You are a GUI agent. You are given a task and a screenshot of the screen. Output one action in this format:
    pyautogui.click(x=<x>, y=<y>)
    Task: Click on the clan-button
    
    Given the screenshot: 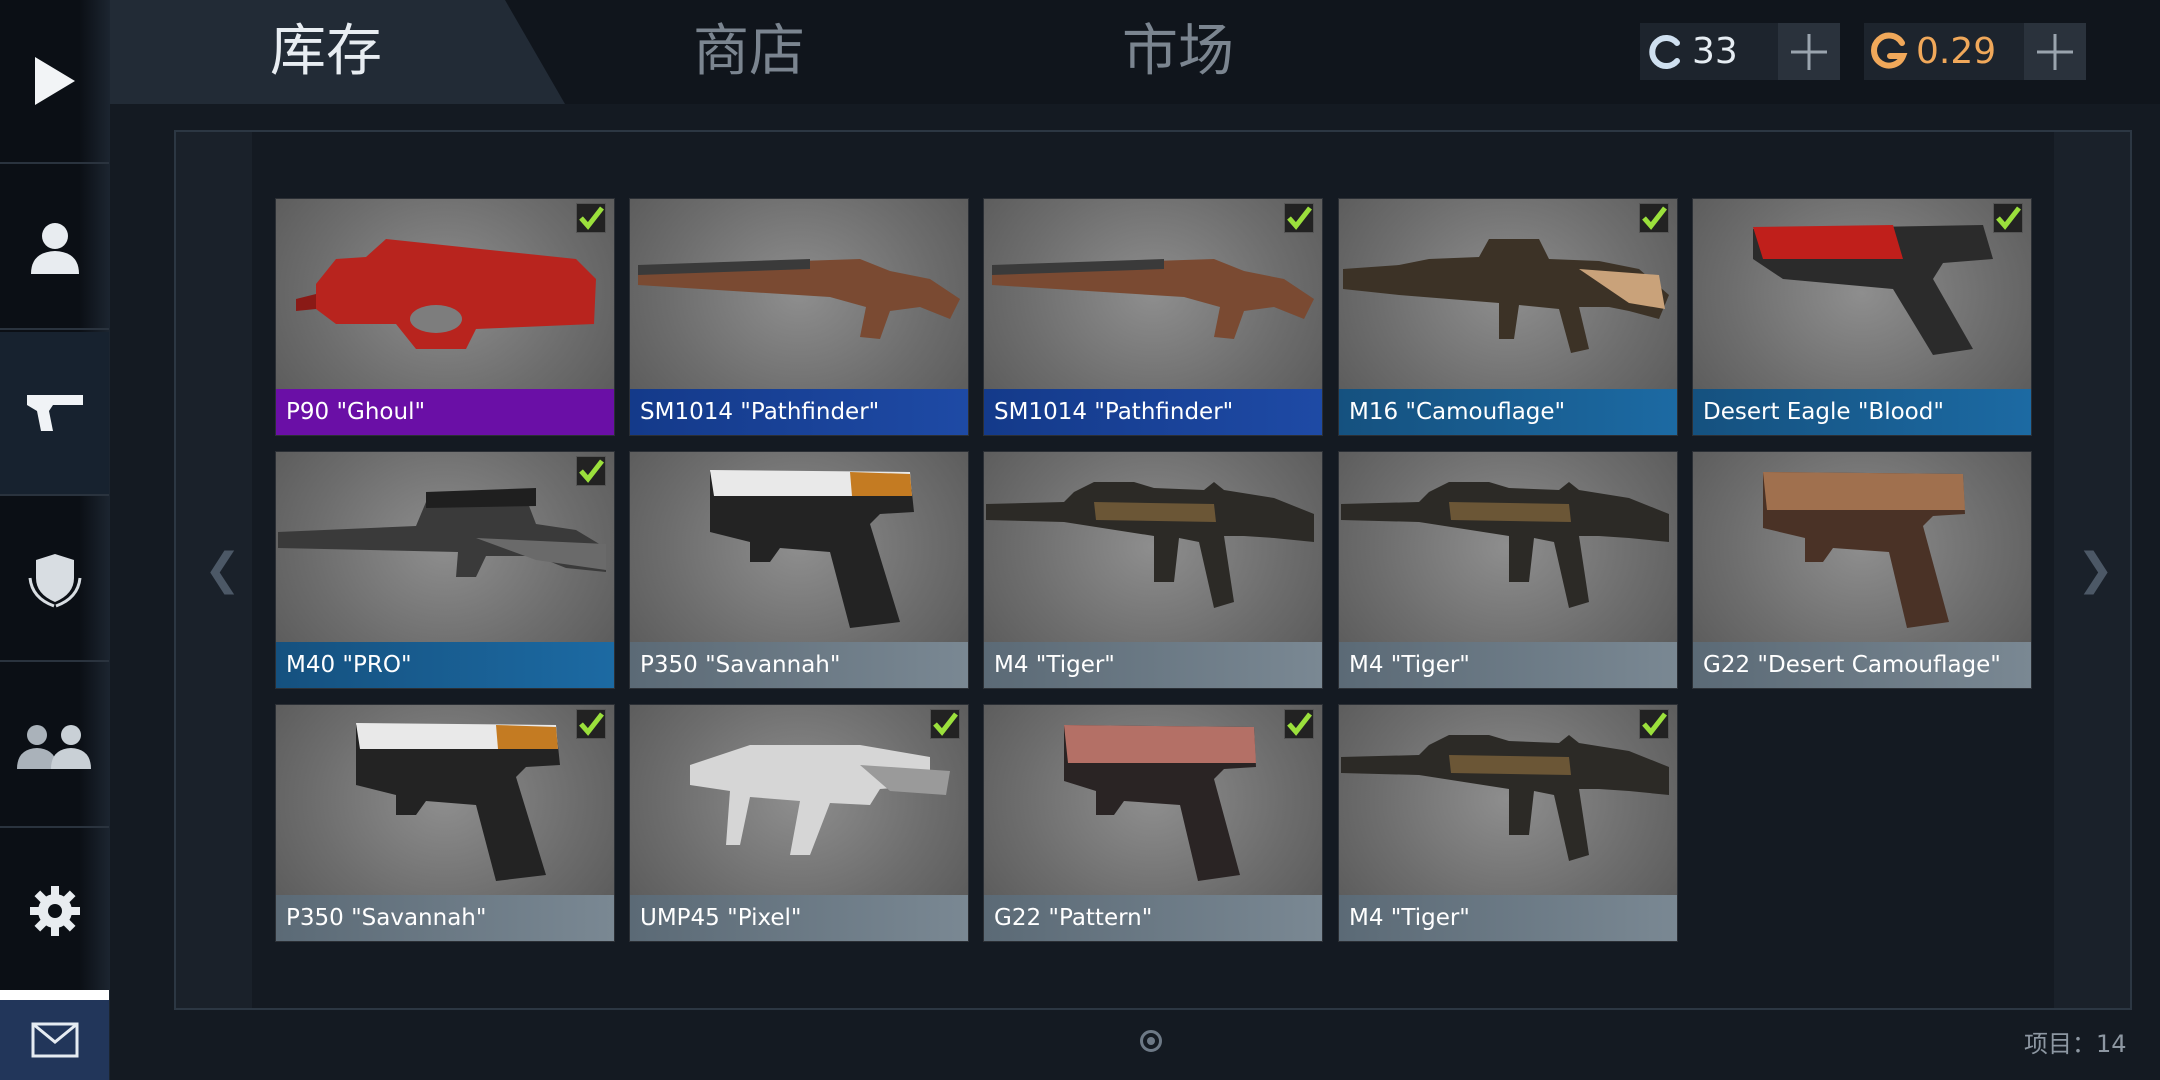 What is the action you would take?
    pyautogui.click(x=54, y=580)
    